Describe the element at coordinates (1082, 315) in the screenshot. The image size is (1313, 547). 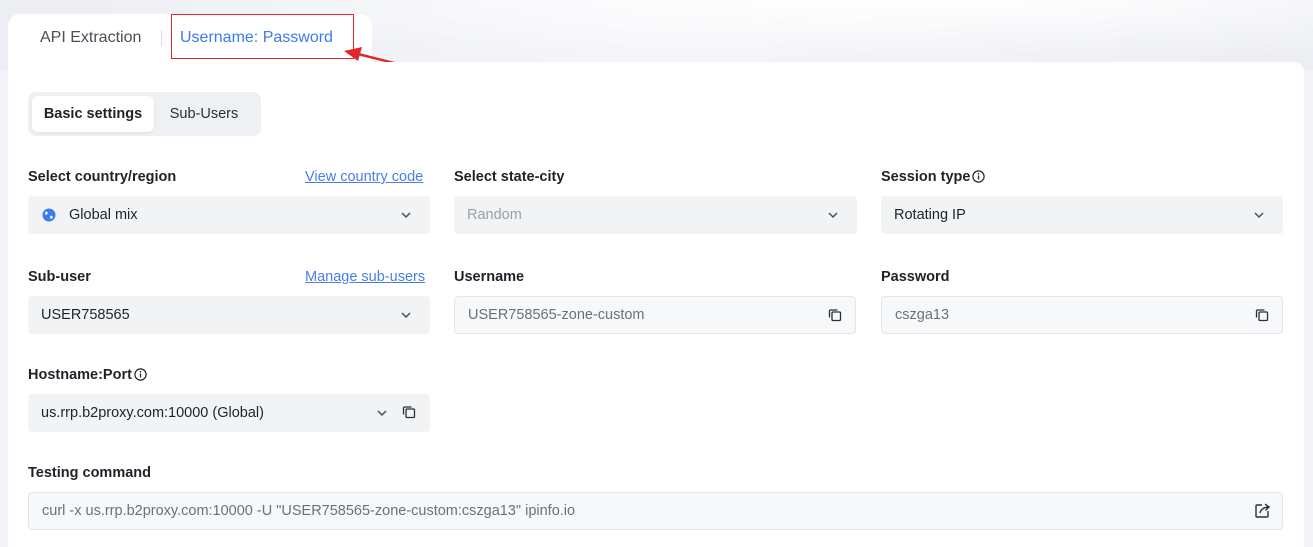
I see `password-field: cszga13` at that location.